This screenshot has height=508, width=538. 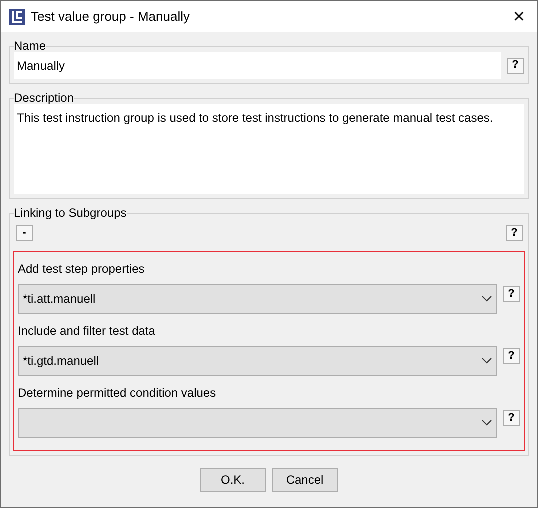 What do you see at coordinates (257, 423) in the screenshot?
I see `dropdown` at bounding box center [257, 423].